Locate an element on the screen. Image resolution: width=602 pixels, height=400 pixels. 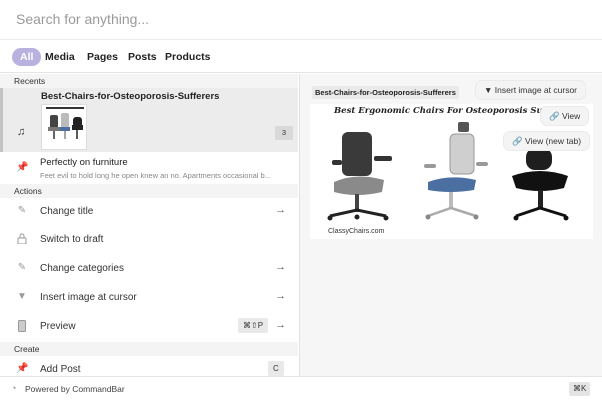
preview-image-caption: ClassyChairs.com is located at coordinates (356, 231).